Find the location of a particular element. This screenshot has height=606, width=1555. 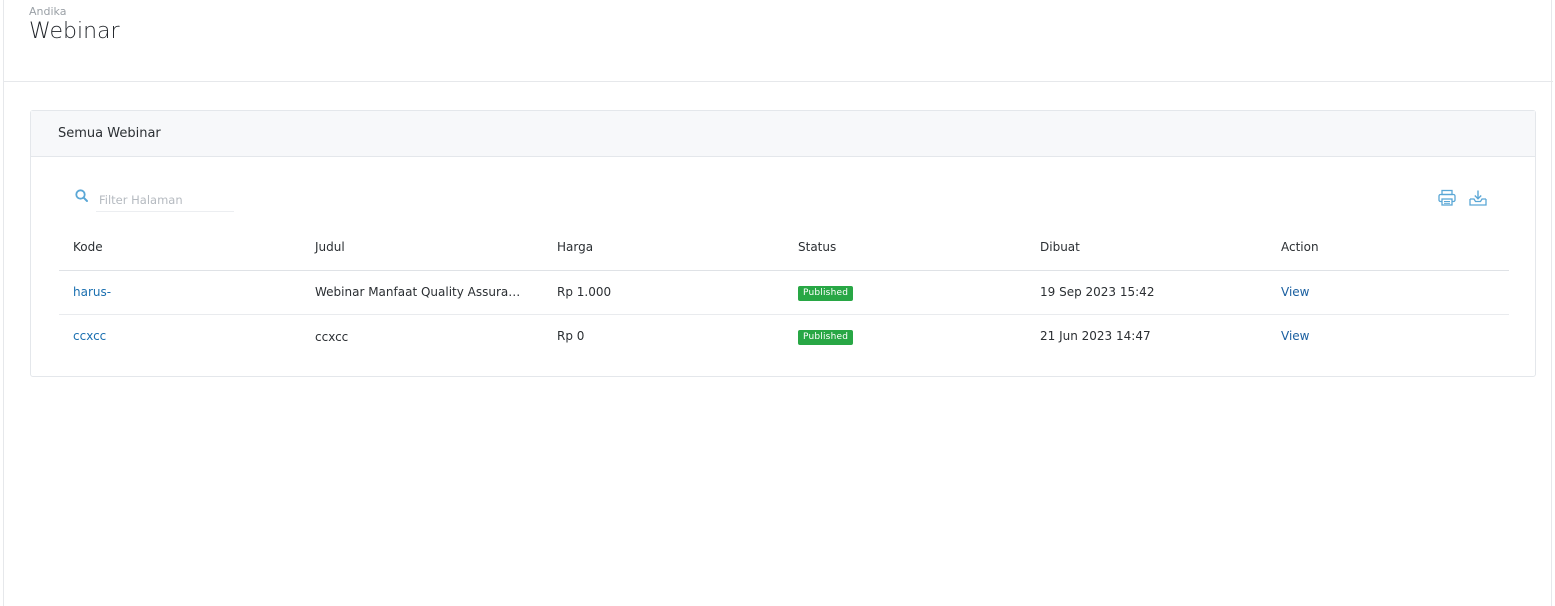

printer-icon is located at coordinates (1447, 197).